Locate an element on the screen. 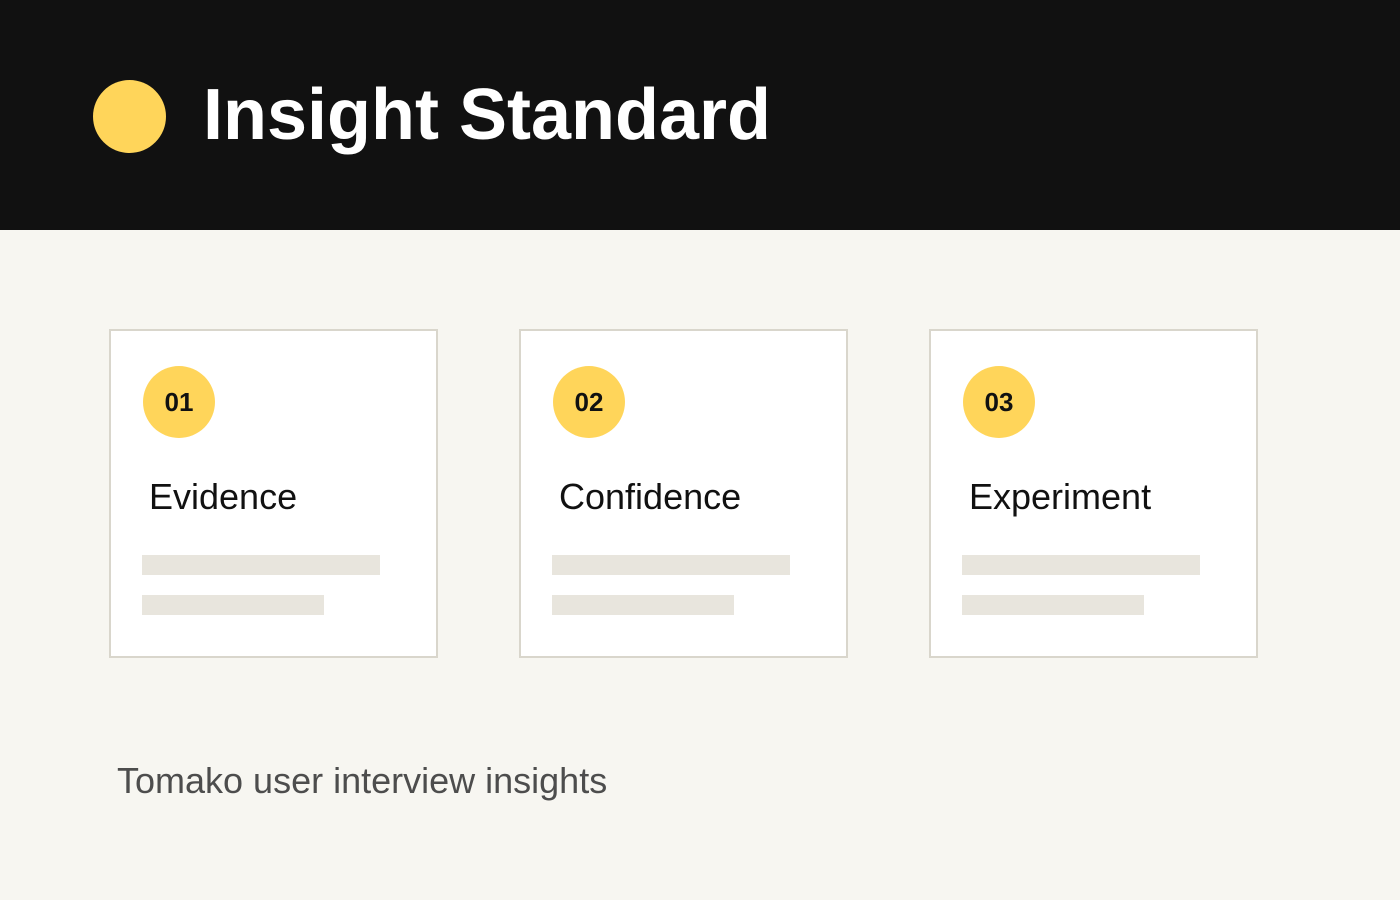 This screenshot has width=1400, height=900. page-title: Insight Standard is located at coordinates (487, 115).